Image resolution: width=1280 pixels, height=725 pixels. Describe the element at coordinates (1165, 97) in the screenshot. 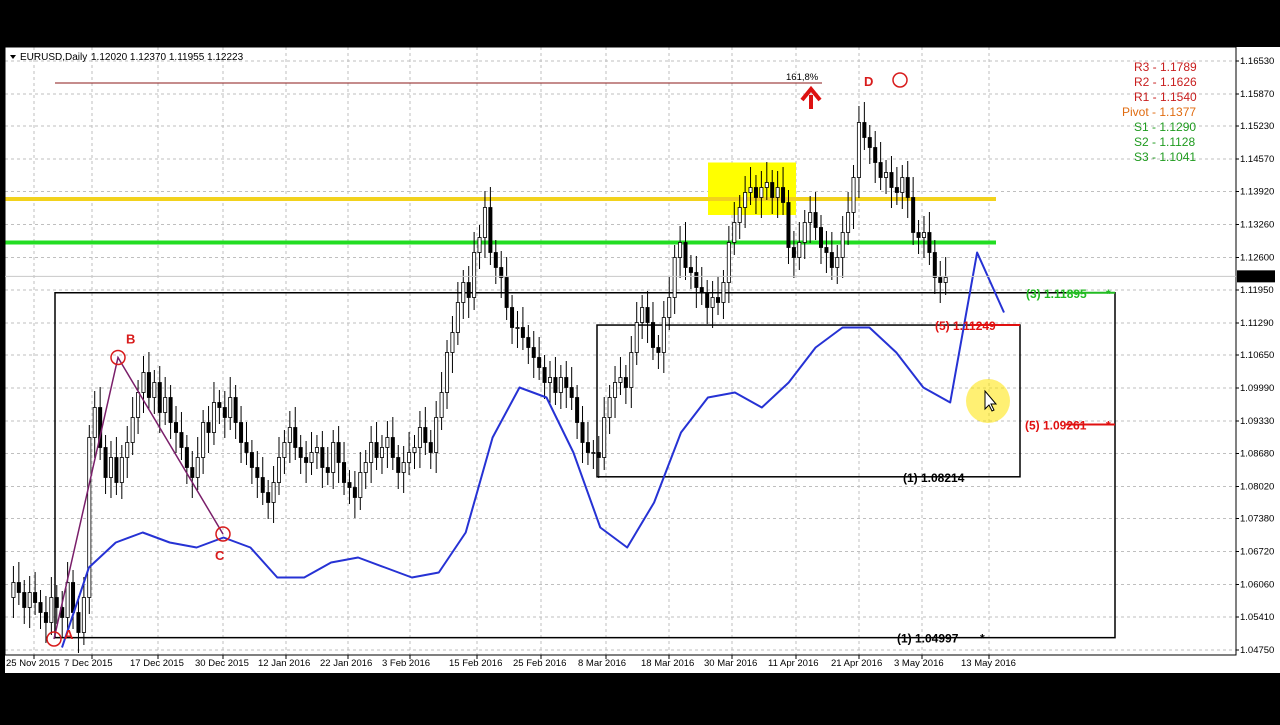

I see `pivot-r1: R1 - 1.1540` at that location.